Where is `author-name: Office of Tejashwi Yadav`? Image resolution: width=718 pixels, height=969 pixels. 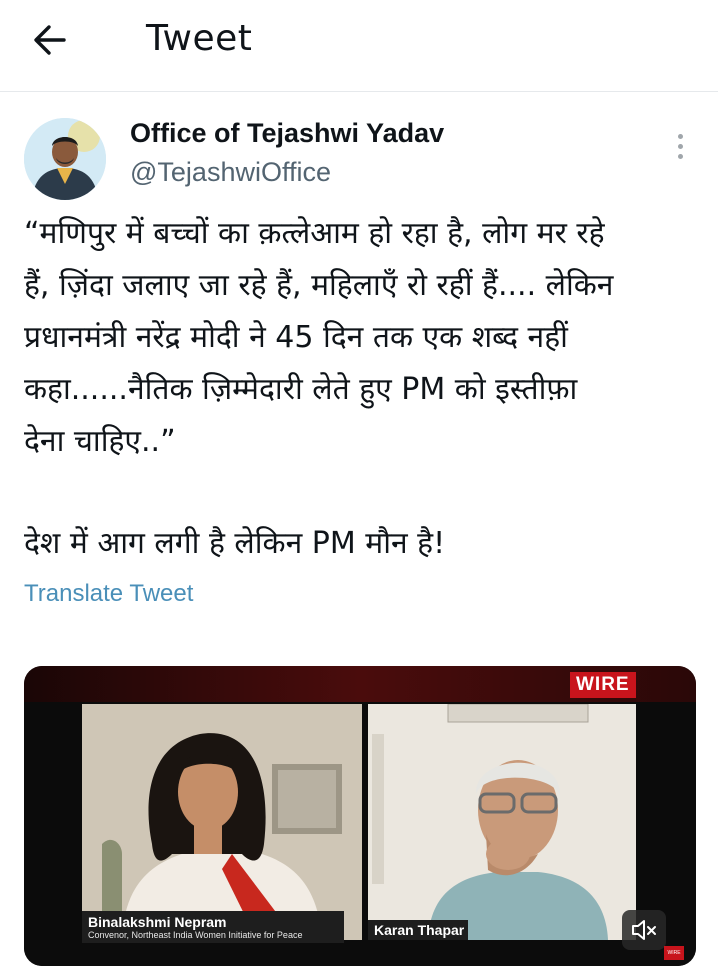 author-name: Office of Tejashwi Yadav is located at coordinates (287, 133).